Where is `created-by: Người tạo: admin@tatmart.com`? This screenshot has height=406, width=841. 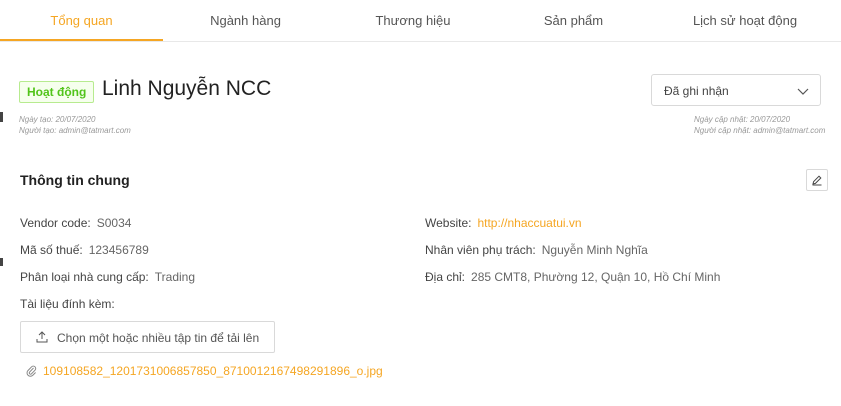
created-by: Người tạo: admin@tatmart.com is located at coordinates (75, 130).